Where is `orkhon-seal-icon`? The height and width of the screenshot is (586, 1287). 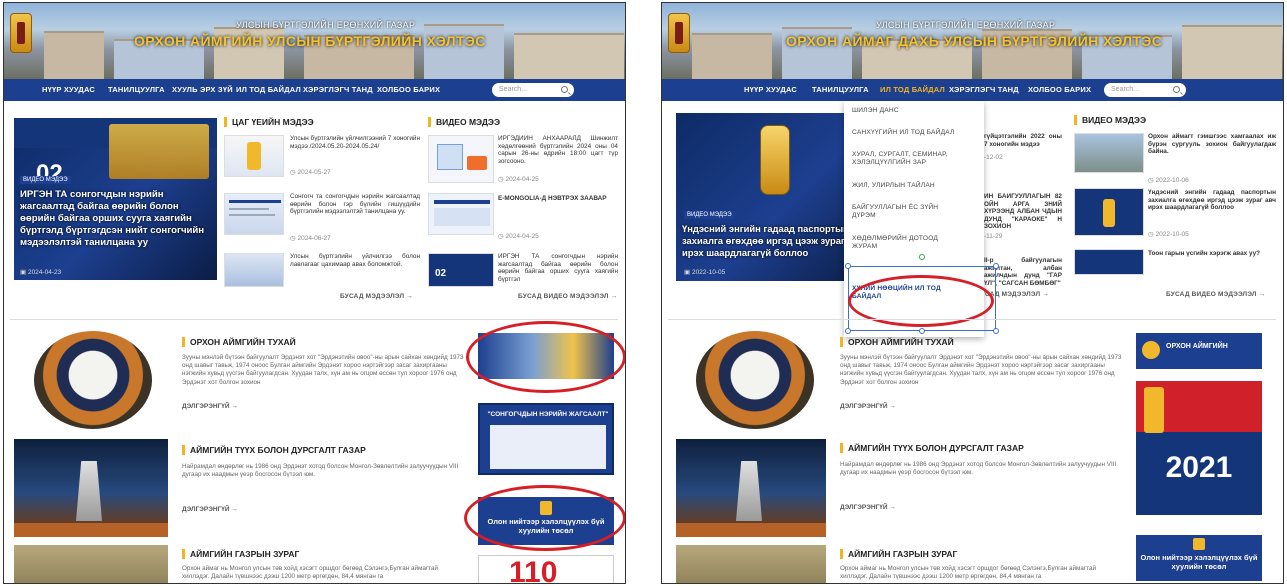 orkhon-seal-icon is located at coordinates (1151, 350).